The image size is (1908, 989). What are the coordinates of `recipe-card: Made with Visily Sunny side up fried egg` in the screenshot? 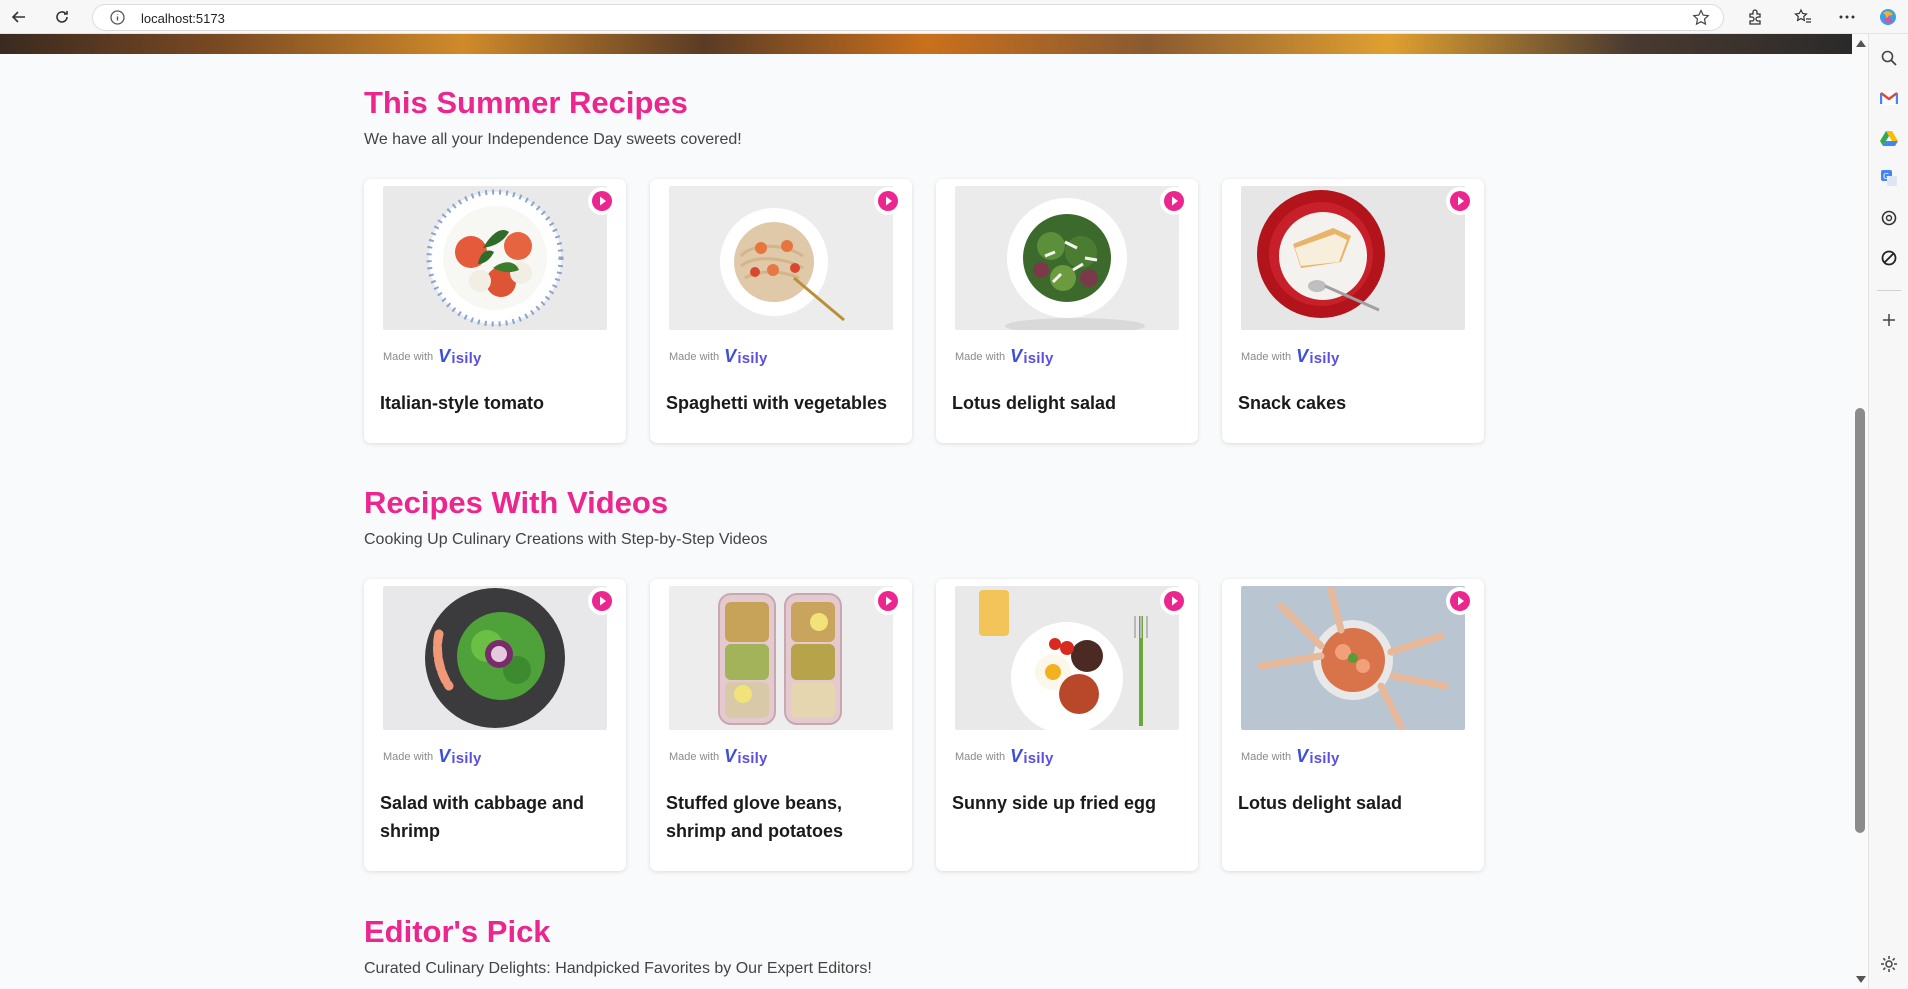 It's located at (1067, 725).